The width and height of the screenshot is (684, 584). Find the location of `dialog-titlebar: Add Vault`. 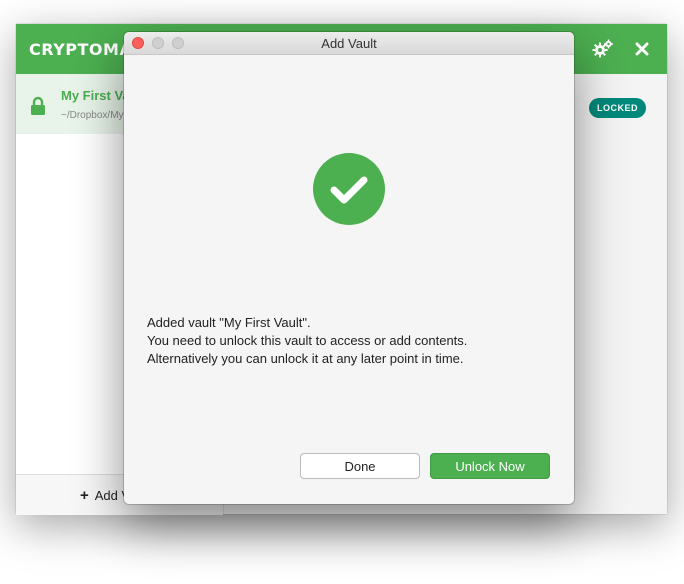

dialog-titlebar: Add Vault is located at coordinates (349, 43).